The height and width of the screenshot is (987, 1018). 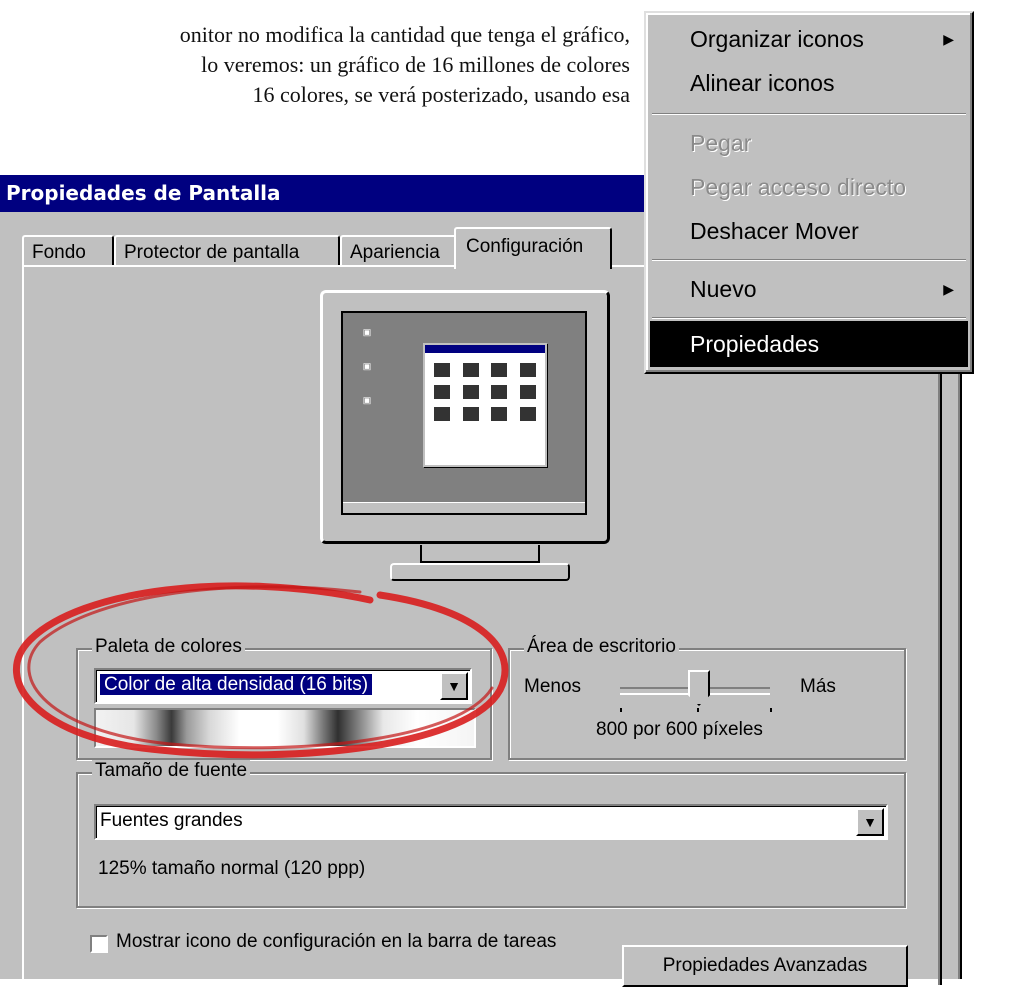 What do you see at coordinates (809, 289) in the screenshot?
I see `menu-item-nuevo: Nuevo ▶` at bounding box center [809, 289].